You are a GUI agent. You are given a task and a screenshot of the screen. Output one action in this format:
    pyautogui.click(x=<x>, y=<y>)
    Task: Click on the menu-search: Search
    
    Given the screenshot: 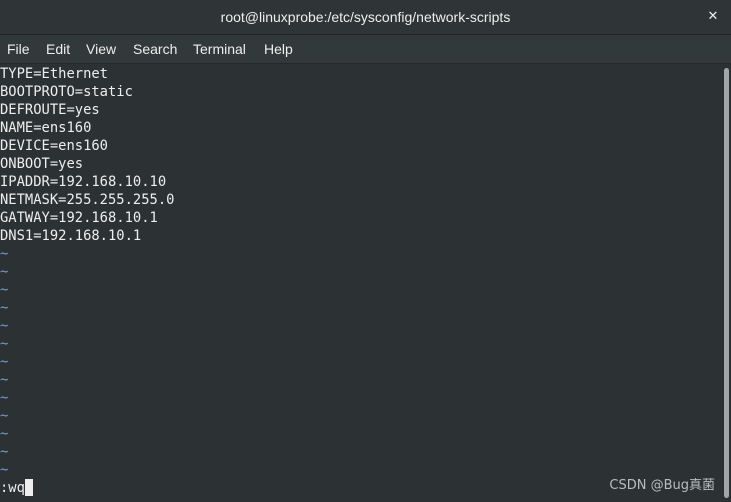 What is the action you would take?
    pyautogui.click(x=155, y=49)
    